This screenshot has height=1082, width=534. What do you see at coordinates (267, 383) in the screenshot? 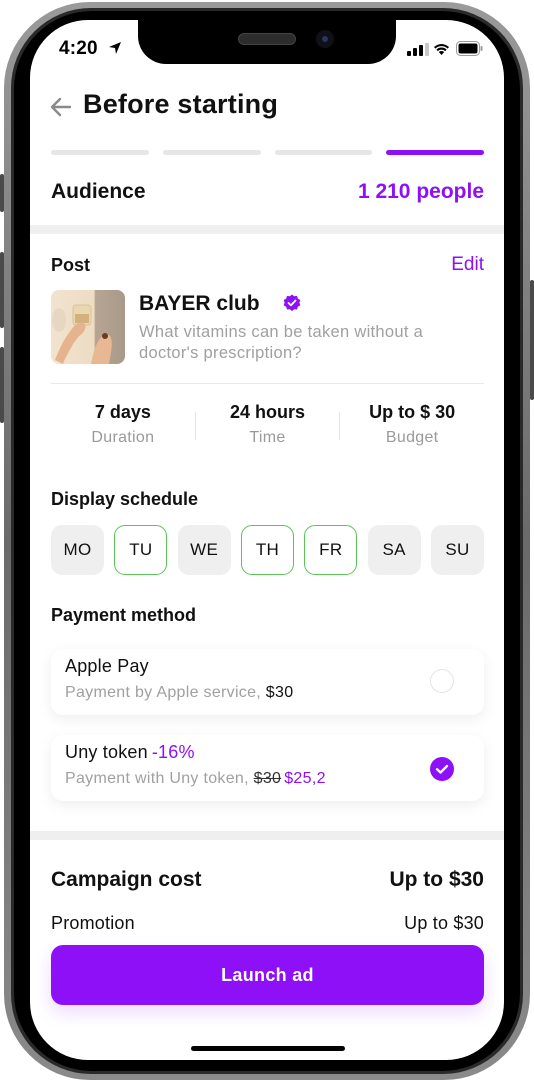
I see `divider-line` at bounding box center [267, 383].